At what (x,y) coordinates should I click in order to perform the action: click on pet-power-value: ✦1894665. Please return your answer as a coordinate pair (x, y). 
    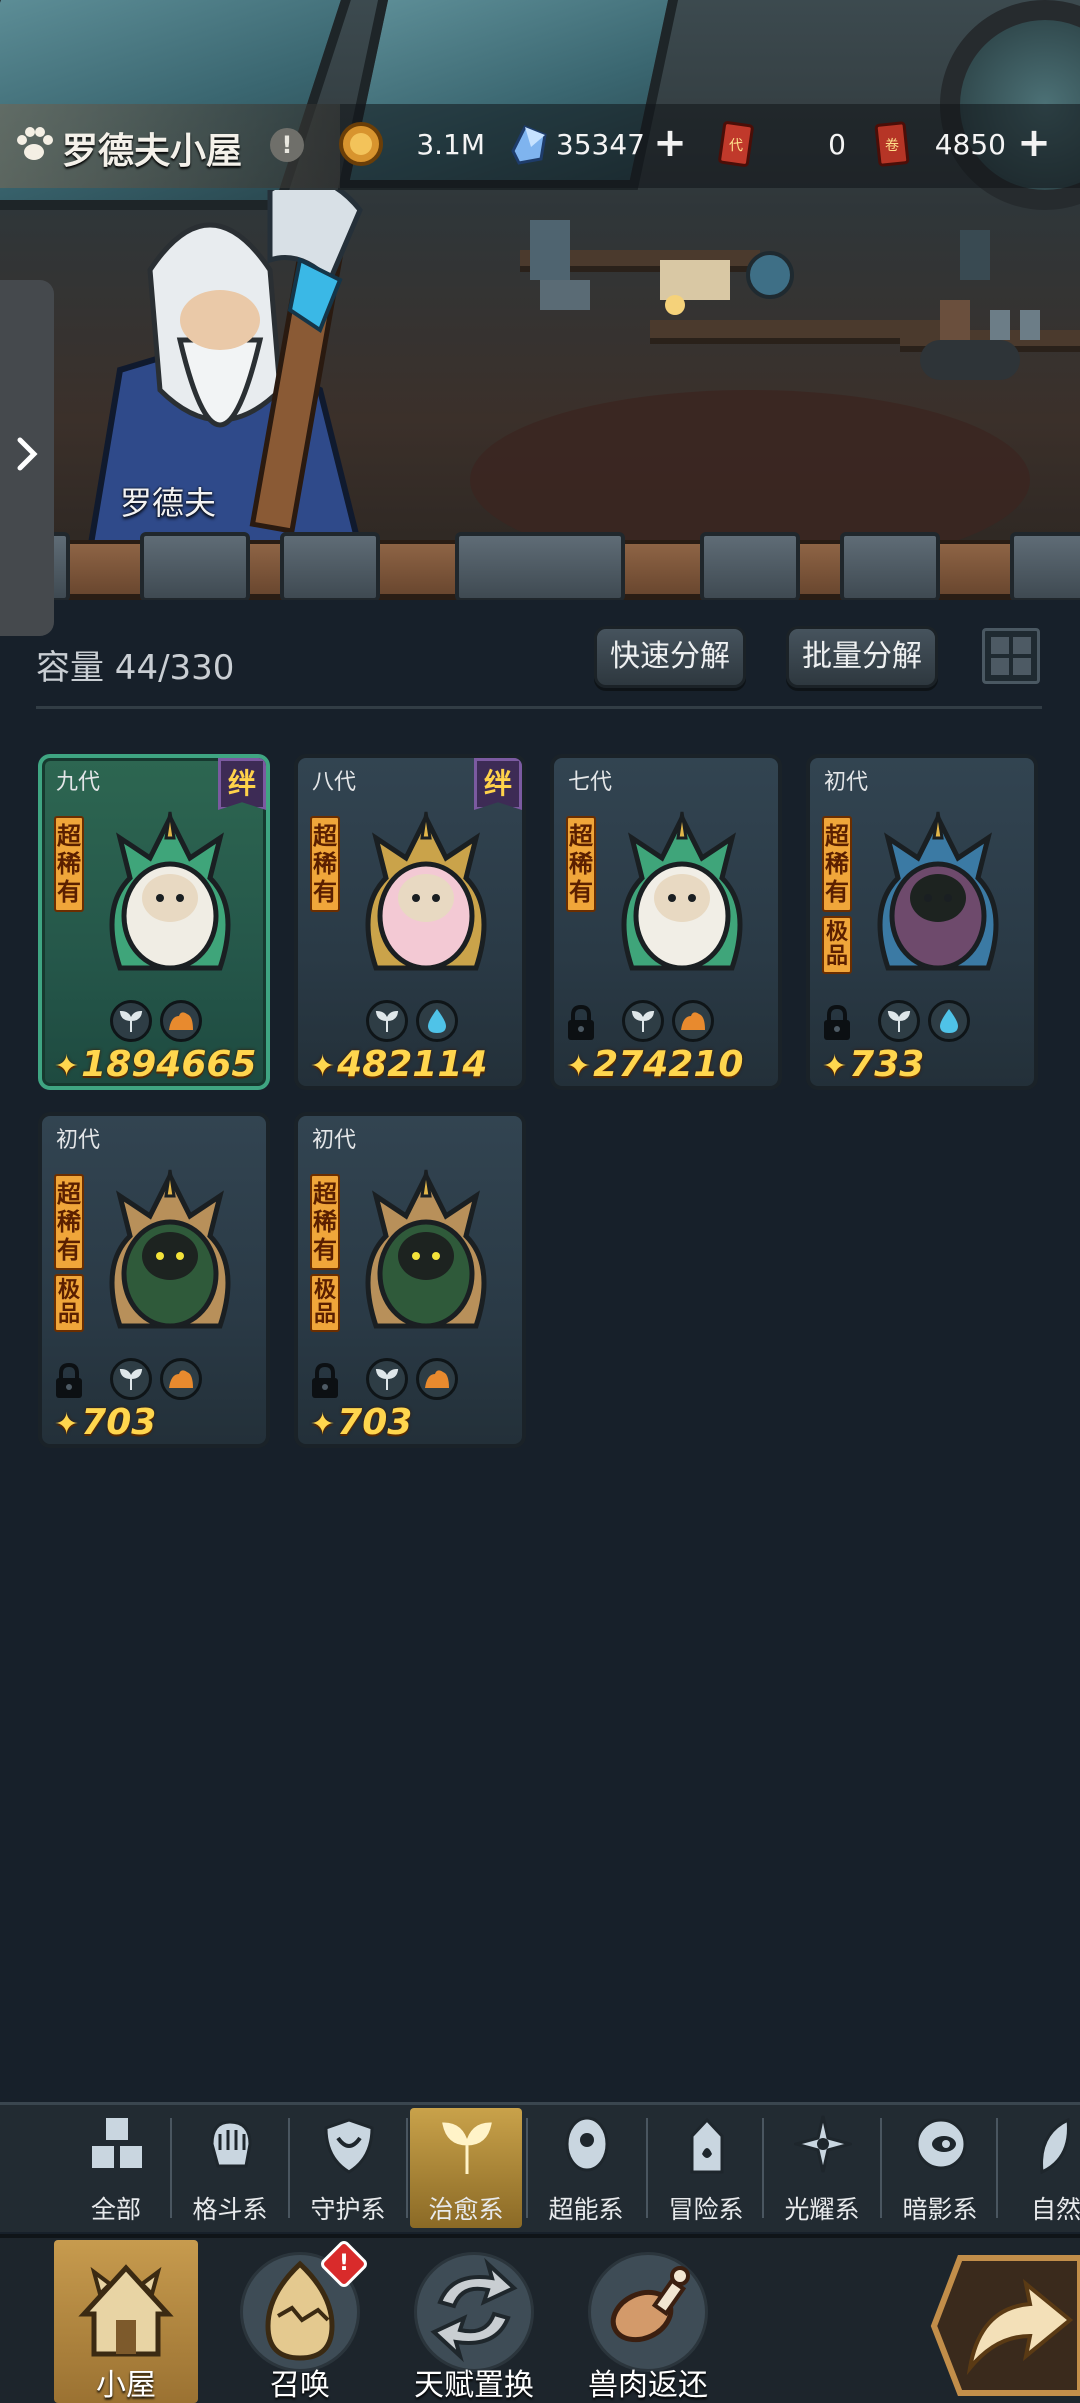
    Looking at the image, I should click on (159, 1064).